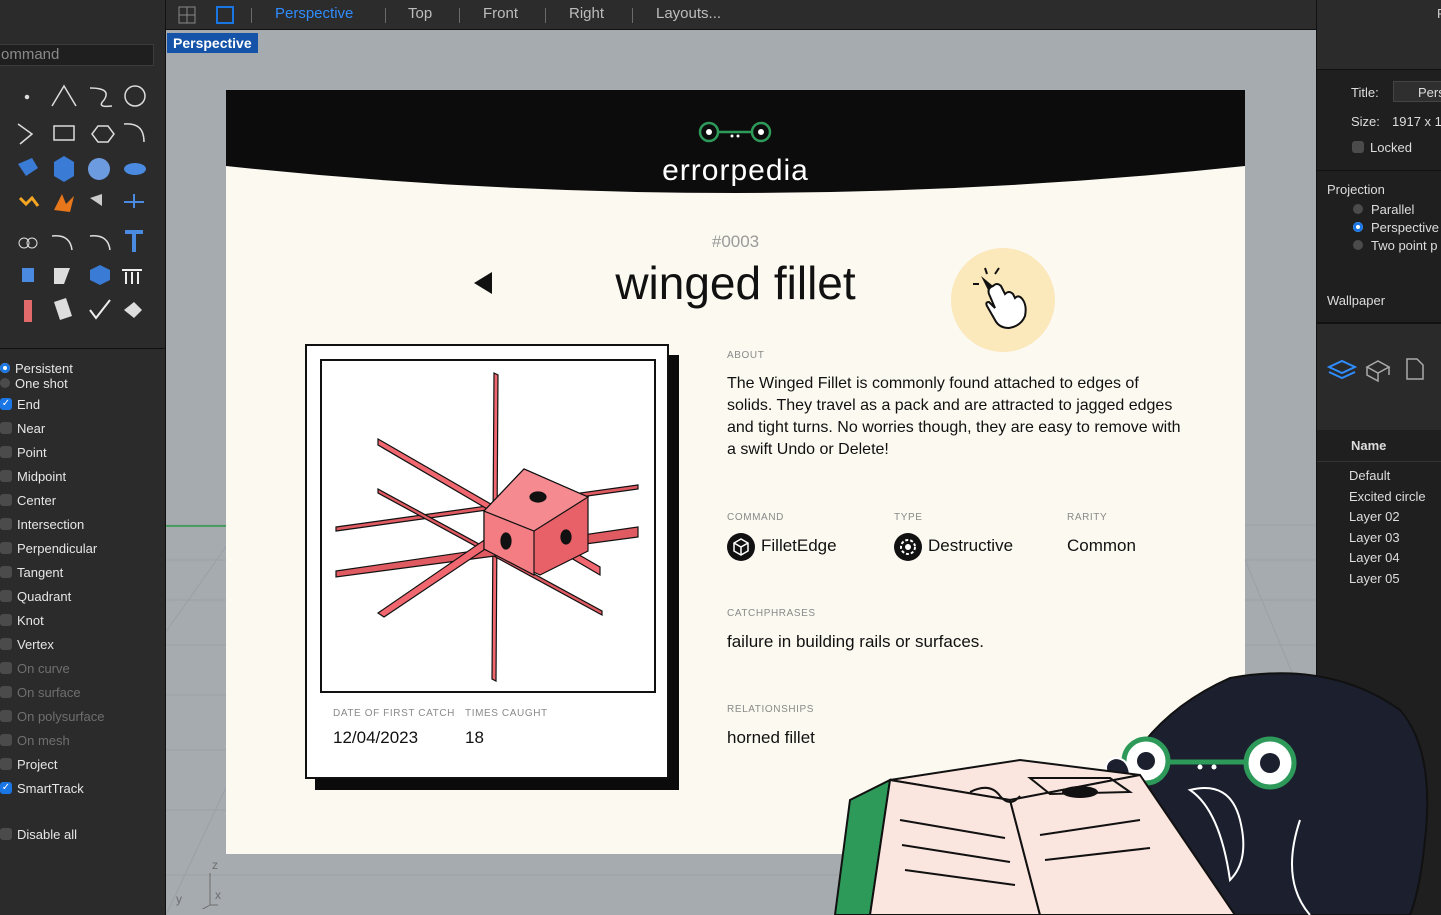  What do you see at coordinates (1415, 369) in the screenshot?
I see `document-icon` at bounding box center [1415, 369].